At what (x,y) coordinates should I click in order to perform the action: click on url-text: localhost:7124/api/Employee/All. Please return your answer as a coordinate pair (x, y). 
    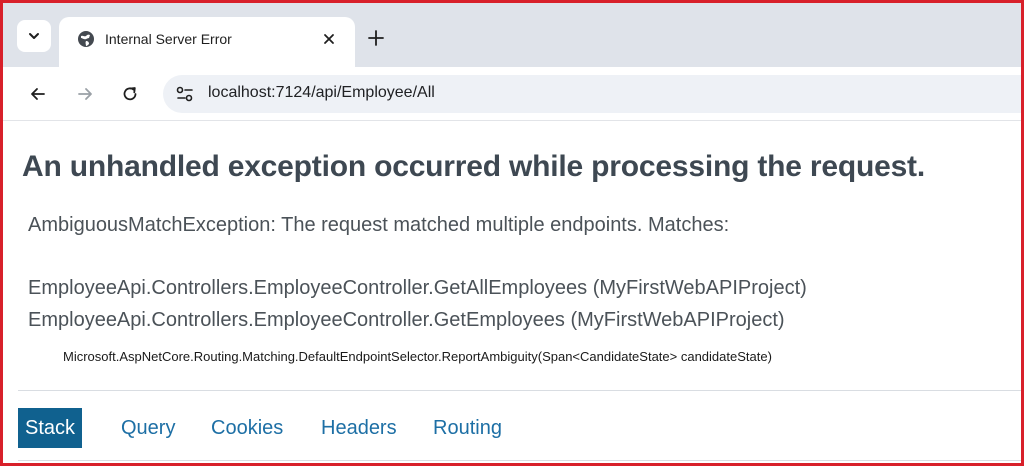
    Looking at the image, I should click on (321, 93).